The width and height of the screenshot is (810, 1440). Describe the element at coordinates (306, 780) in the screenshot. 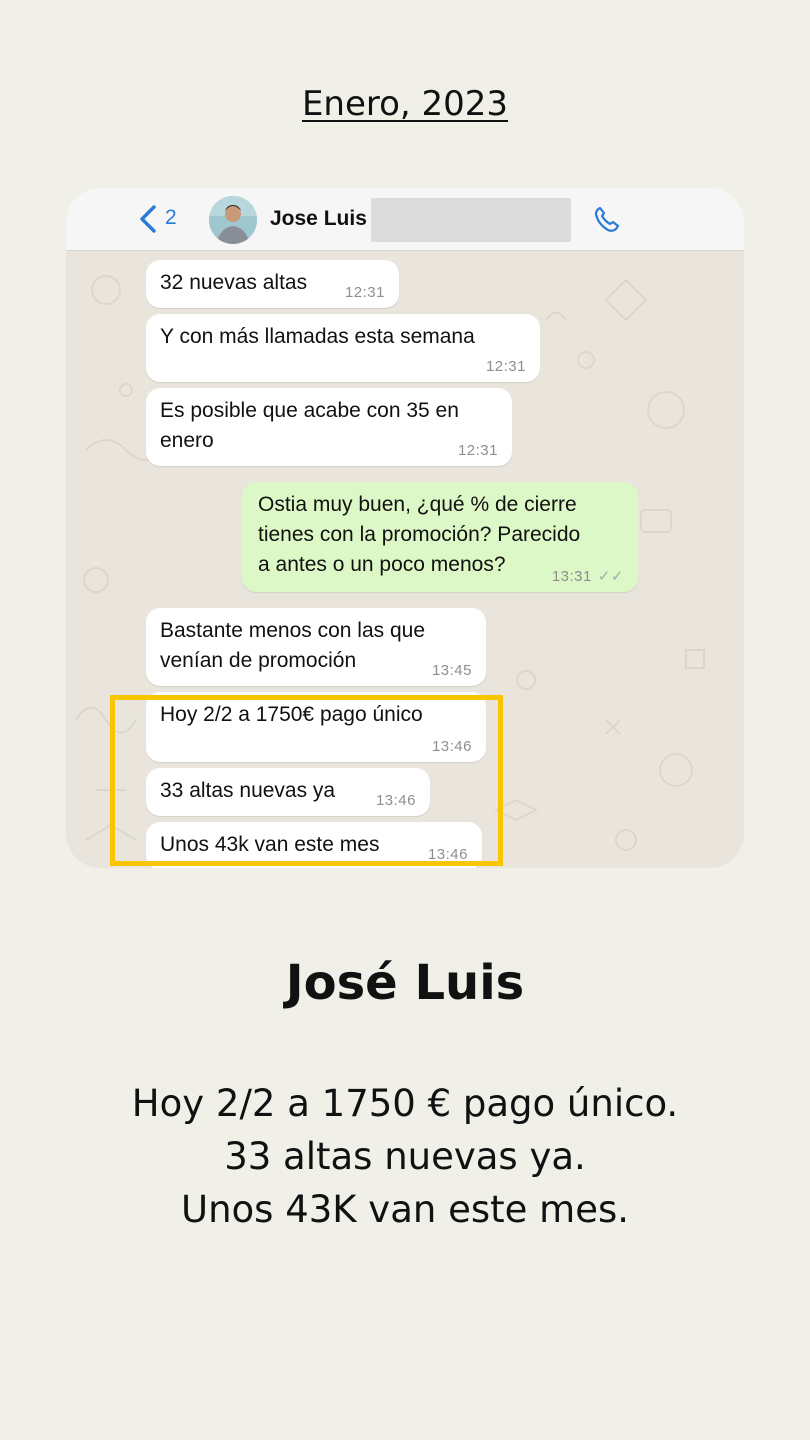

I see `highlight-frame` at that location.